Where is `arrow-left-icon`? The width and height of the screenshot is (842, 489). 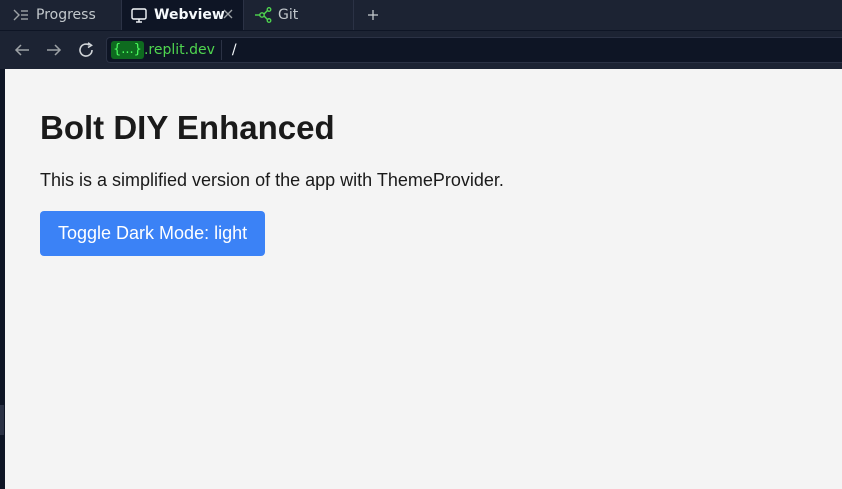 arrow-left-icon is located at coordinates (21, 50).